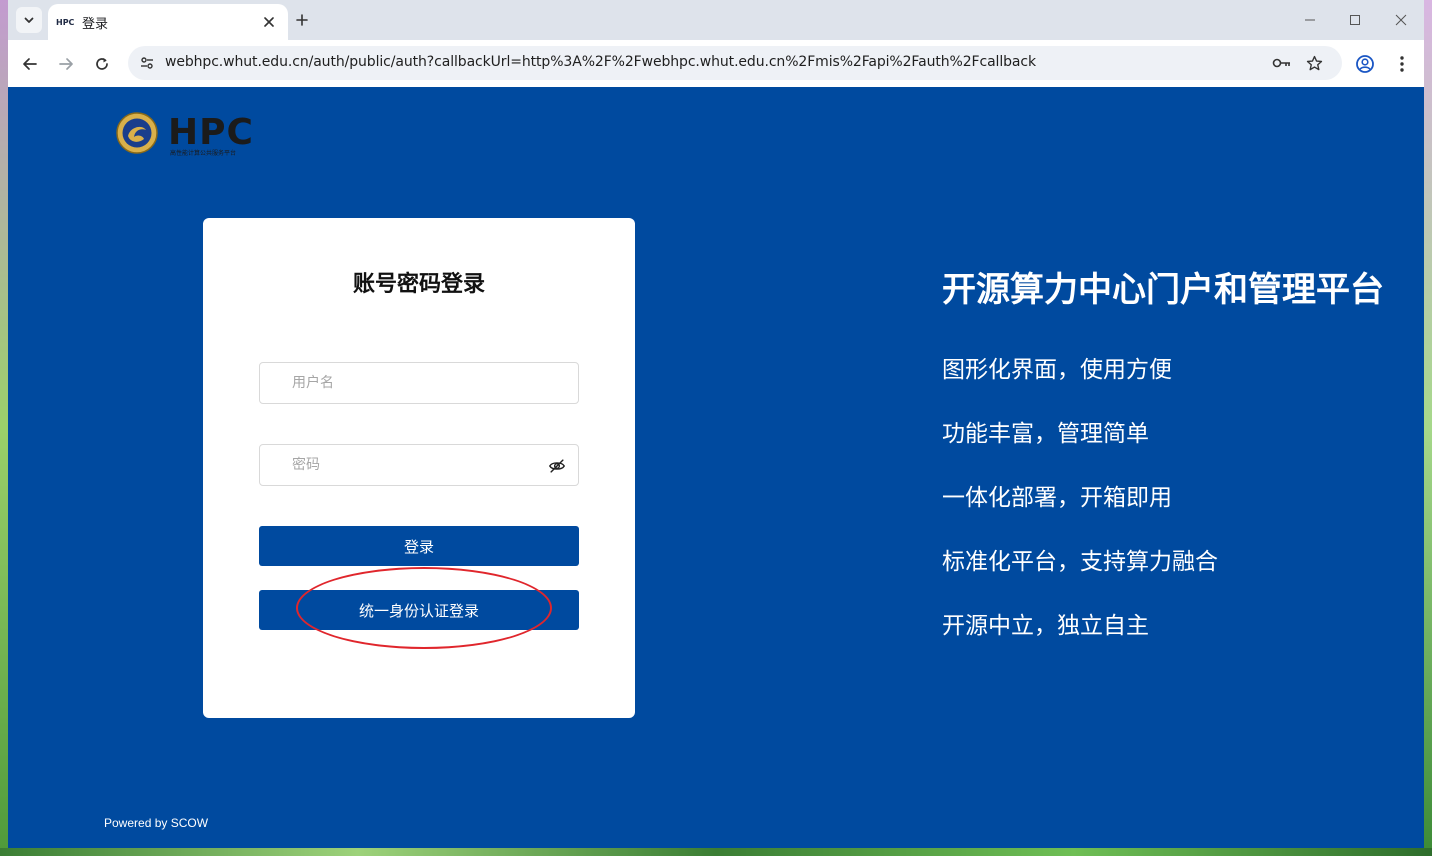 This screenshot has height=856, width=1432. I want to click on bookmark-button, so click(1314, 63).